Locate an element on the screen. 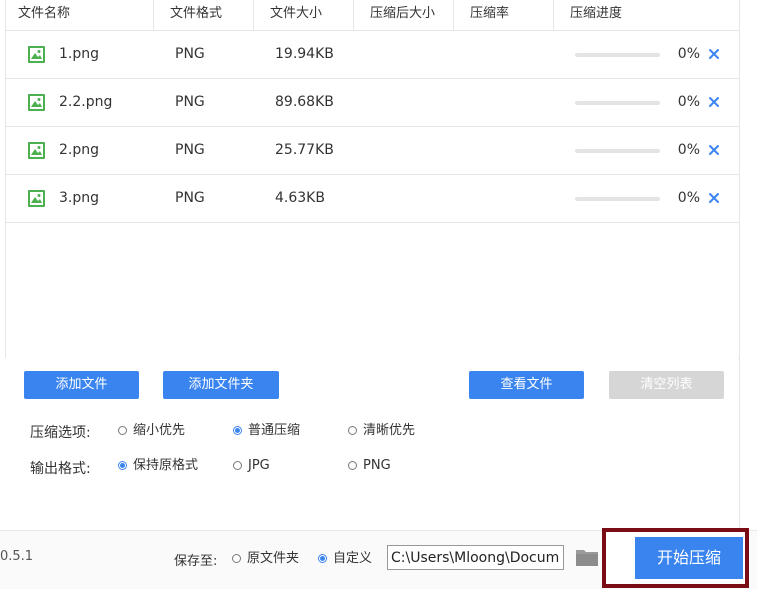 The width and height of the screenshot is (757, 589). header-file-size: 文件大小 is located at coordinates (304, 15).